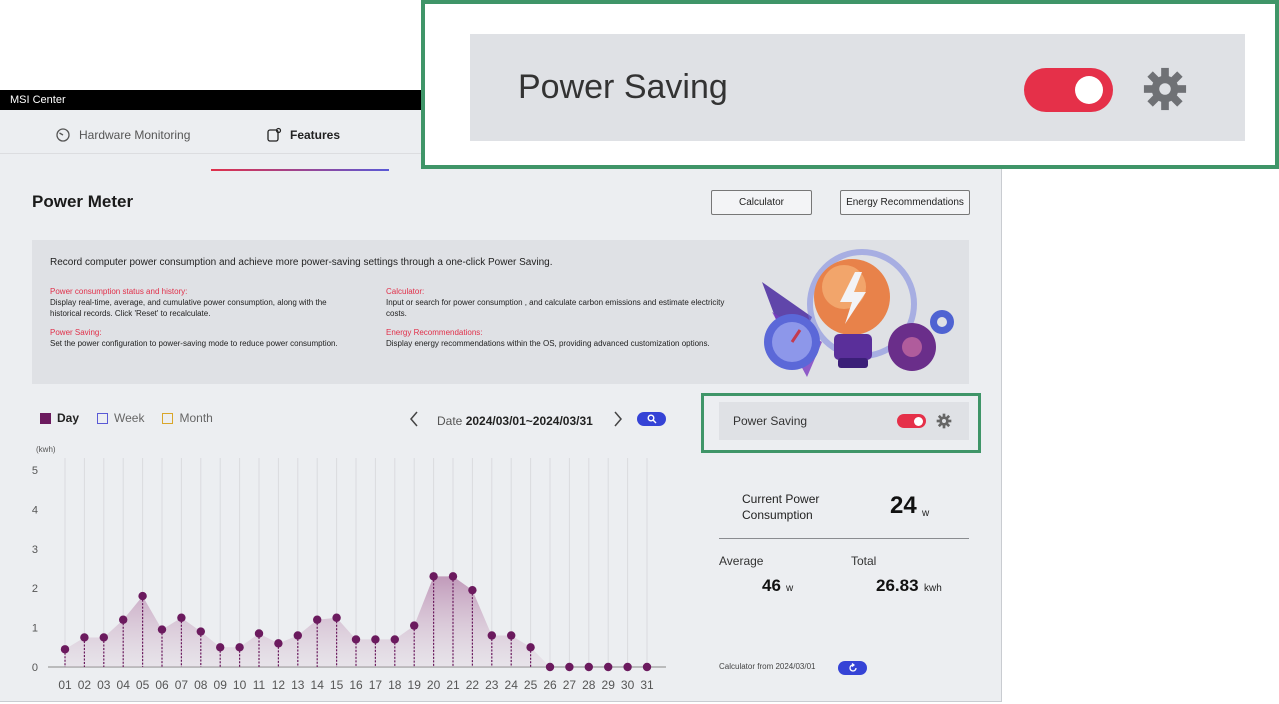 This screenshot has width=1279, height=704. I want to click on y-axis-label: (kwh), so click(46, 449).